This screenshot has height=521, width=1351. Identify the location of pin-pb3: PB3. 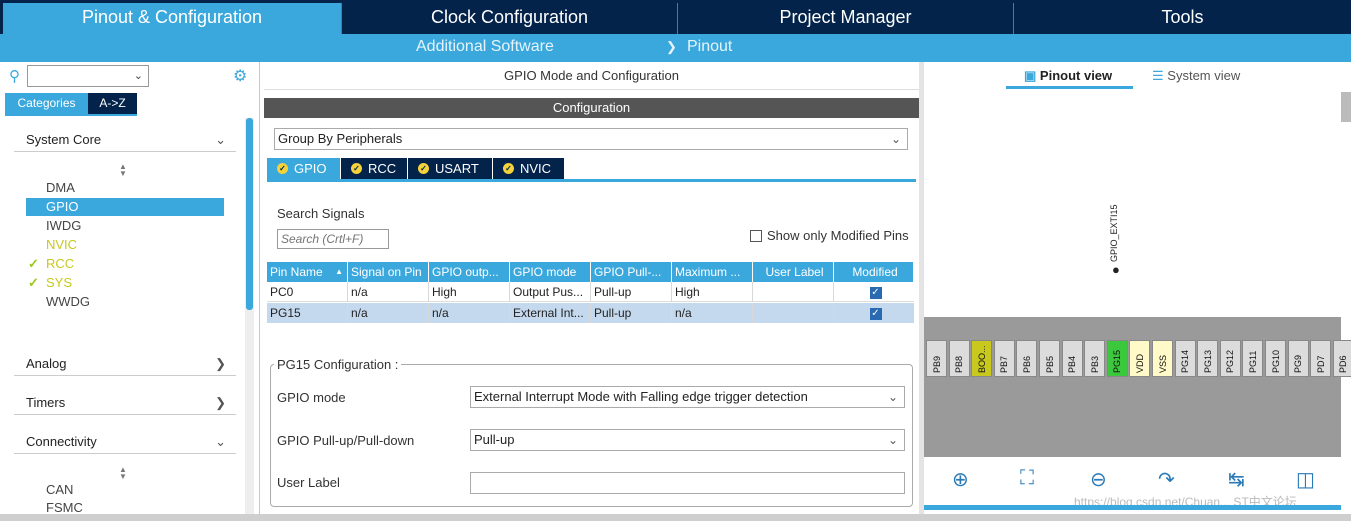
(1095, 358).